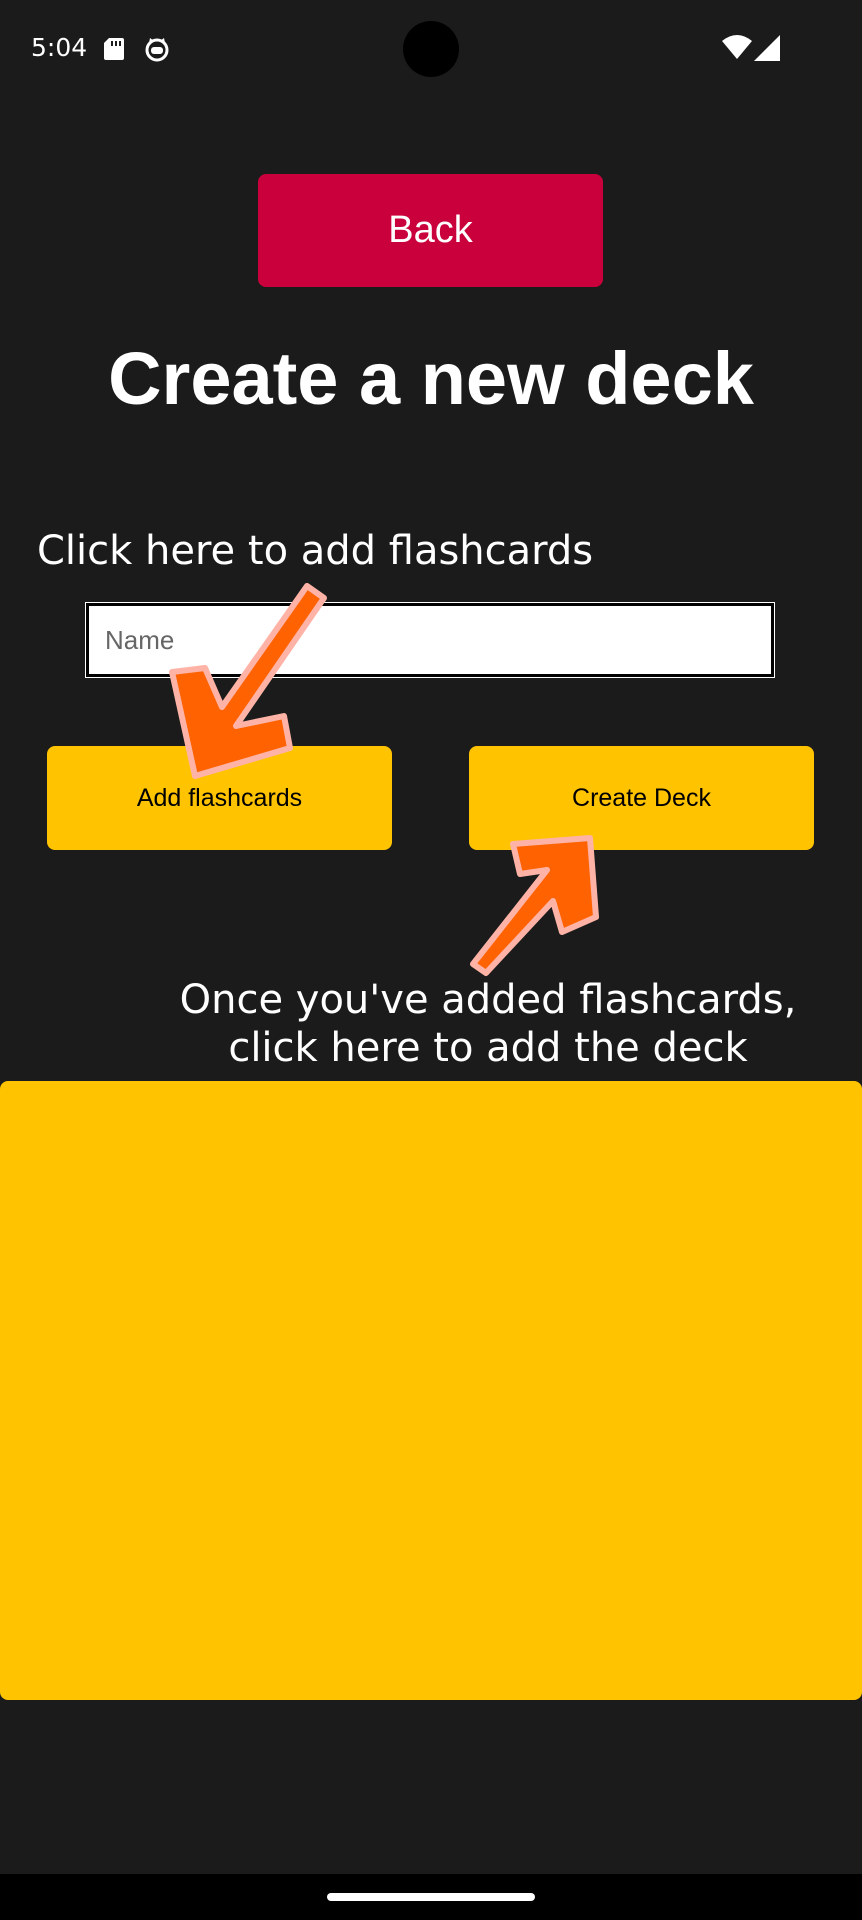 The image size is (862, 1920). I want to click on add-flashcards-hint: Click here to add flashcards, so click(315, 551).